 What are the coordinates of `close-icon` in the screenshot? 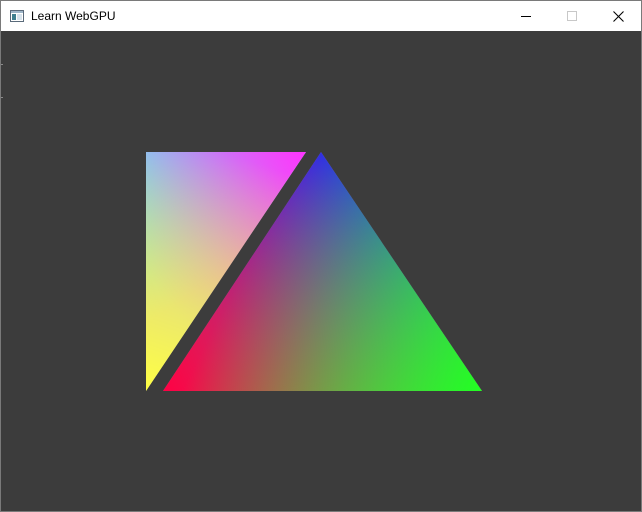 It's located at (618, 16).